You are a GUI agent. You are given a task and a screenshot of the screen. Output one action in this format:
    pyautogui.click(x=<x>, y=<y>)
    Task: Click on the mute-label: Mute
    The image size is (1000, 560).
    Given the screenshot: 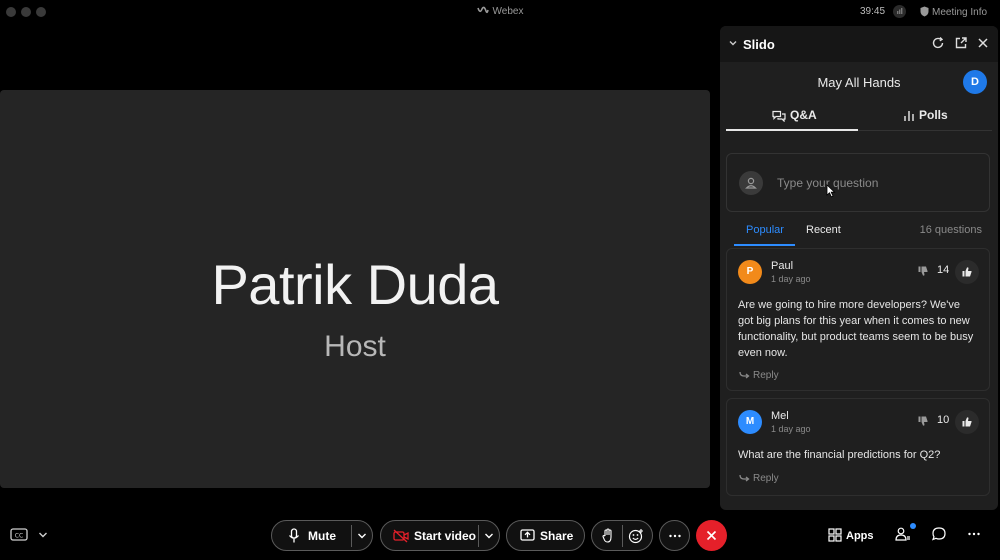 What is the action you would take?
    pyautogui.click(x=322, y=536)
    